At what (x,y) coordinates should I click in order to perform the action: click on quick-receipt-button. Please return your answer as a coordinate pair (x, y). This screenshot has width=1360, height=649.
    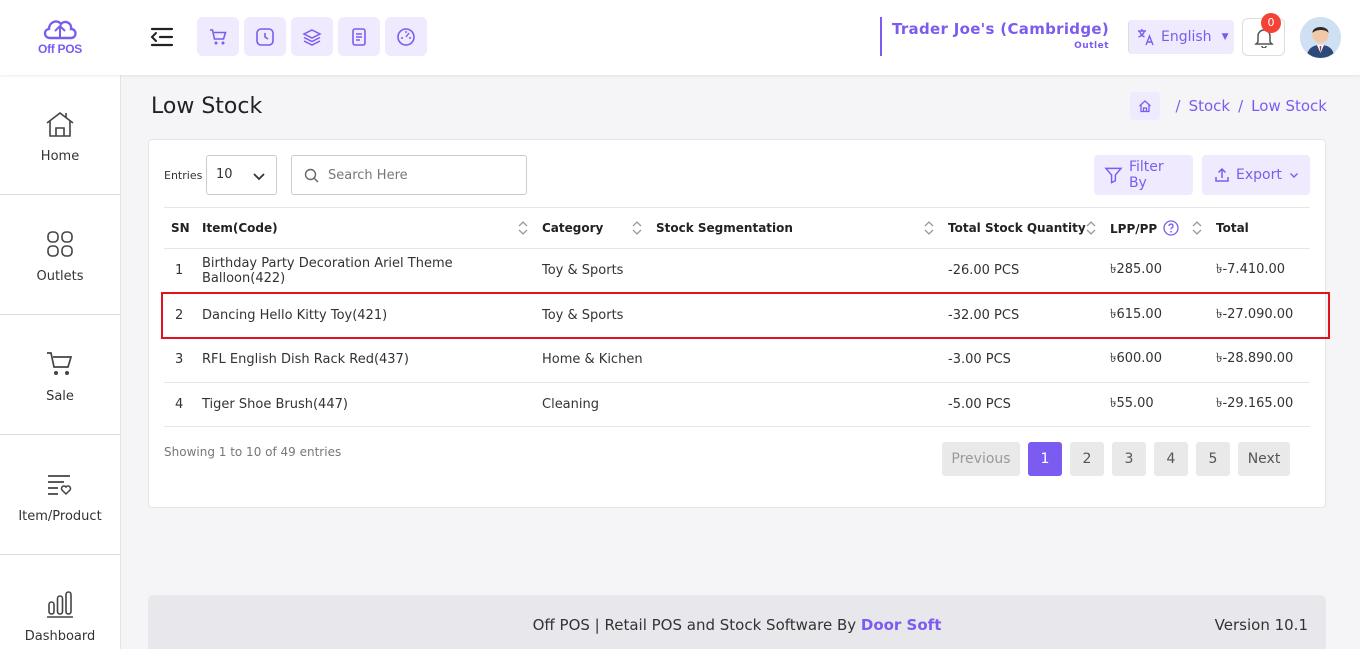
    Looking at the image, I should click on (359, 36).